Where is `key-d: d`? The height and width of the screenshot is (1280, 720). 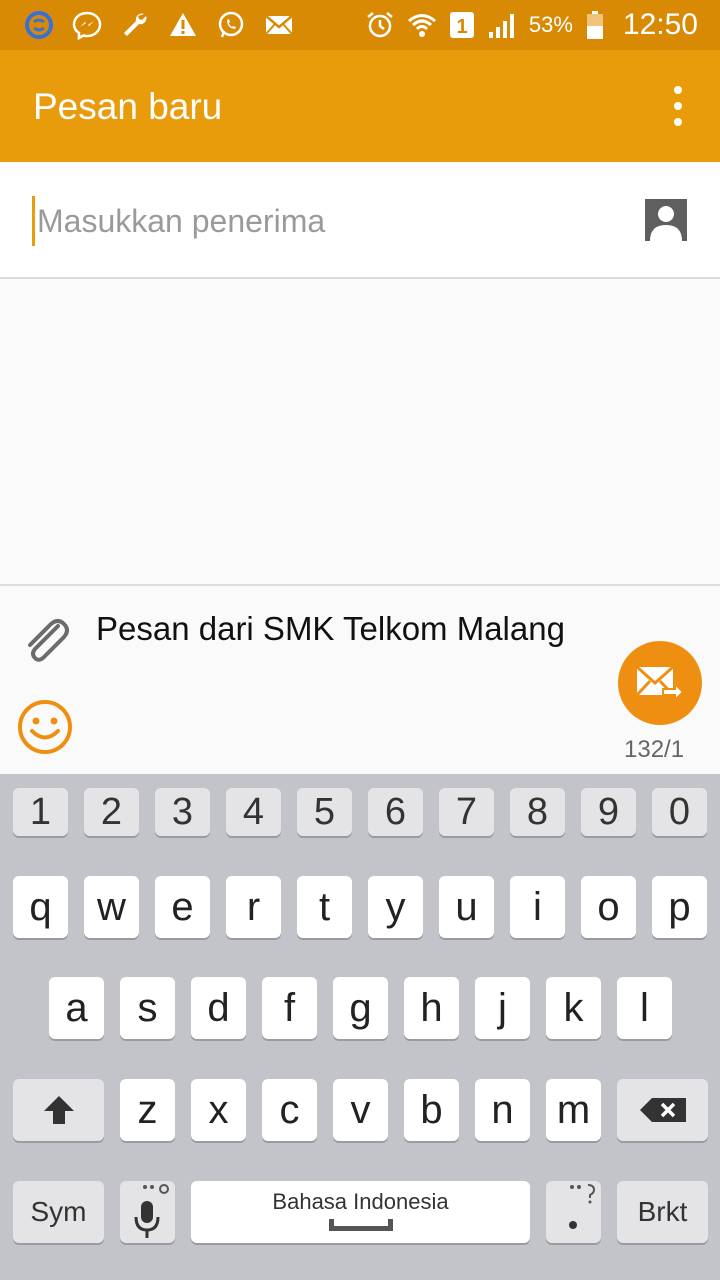 key-d: d is located at coordinates (218, 1008).